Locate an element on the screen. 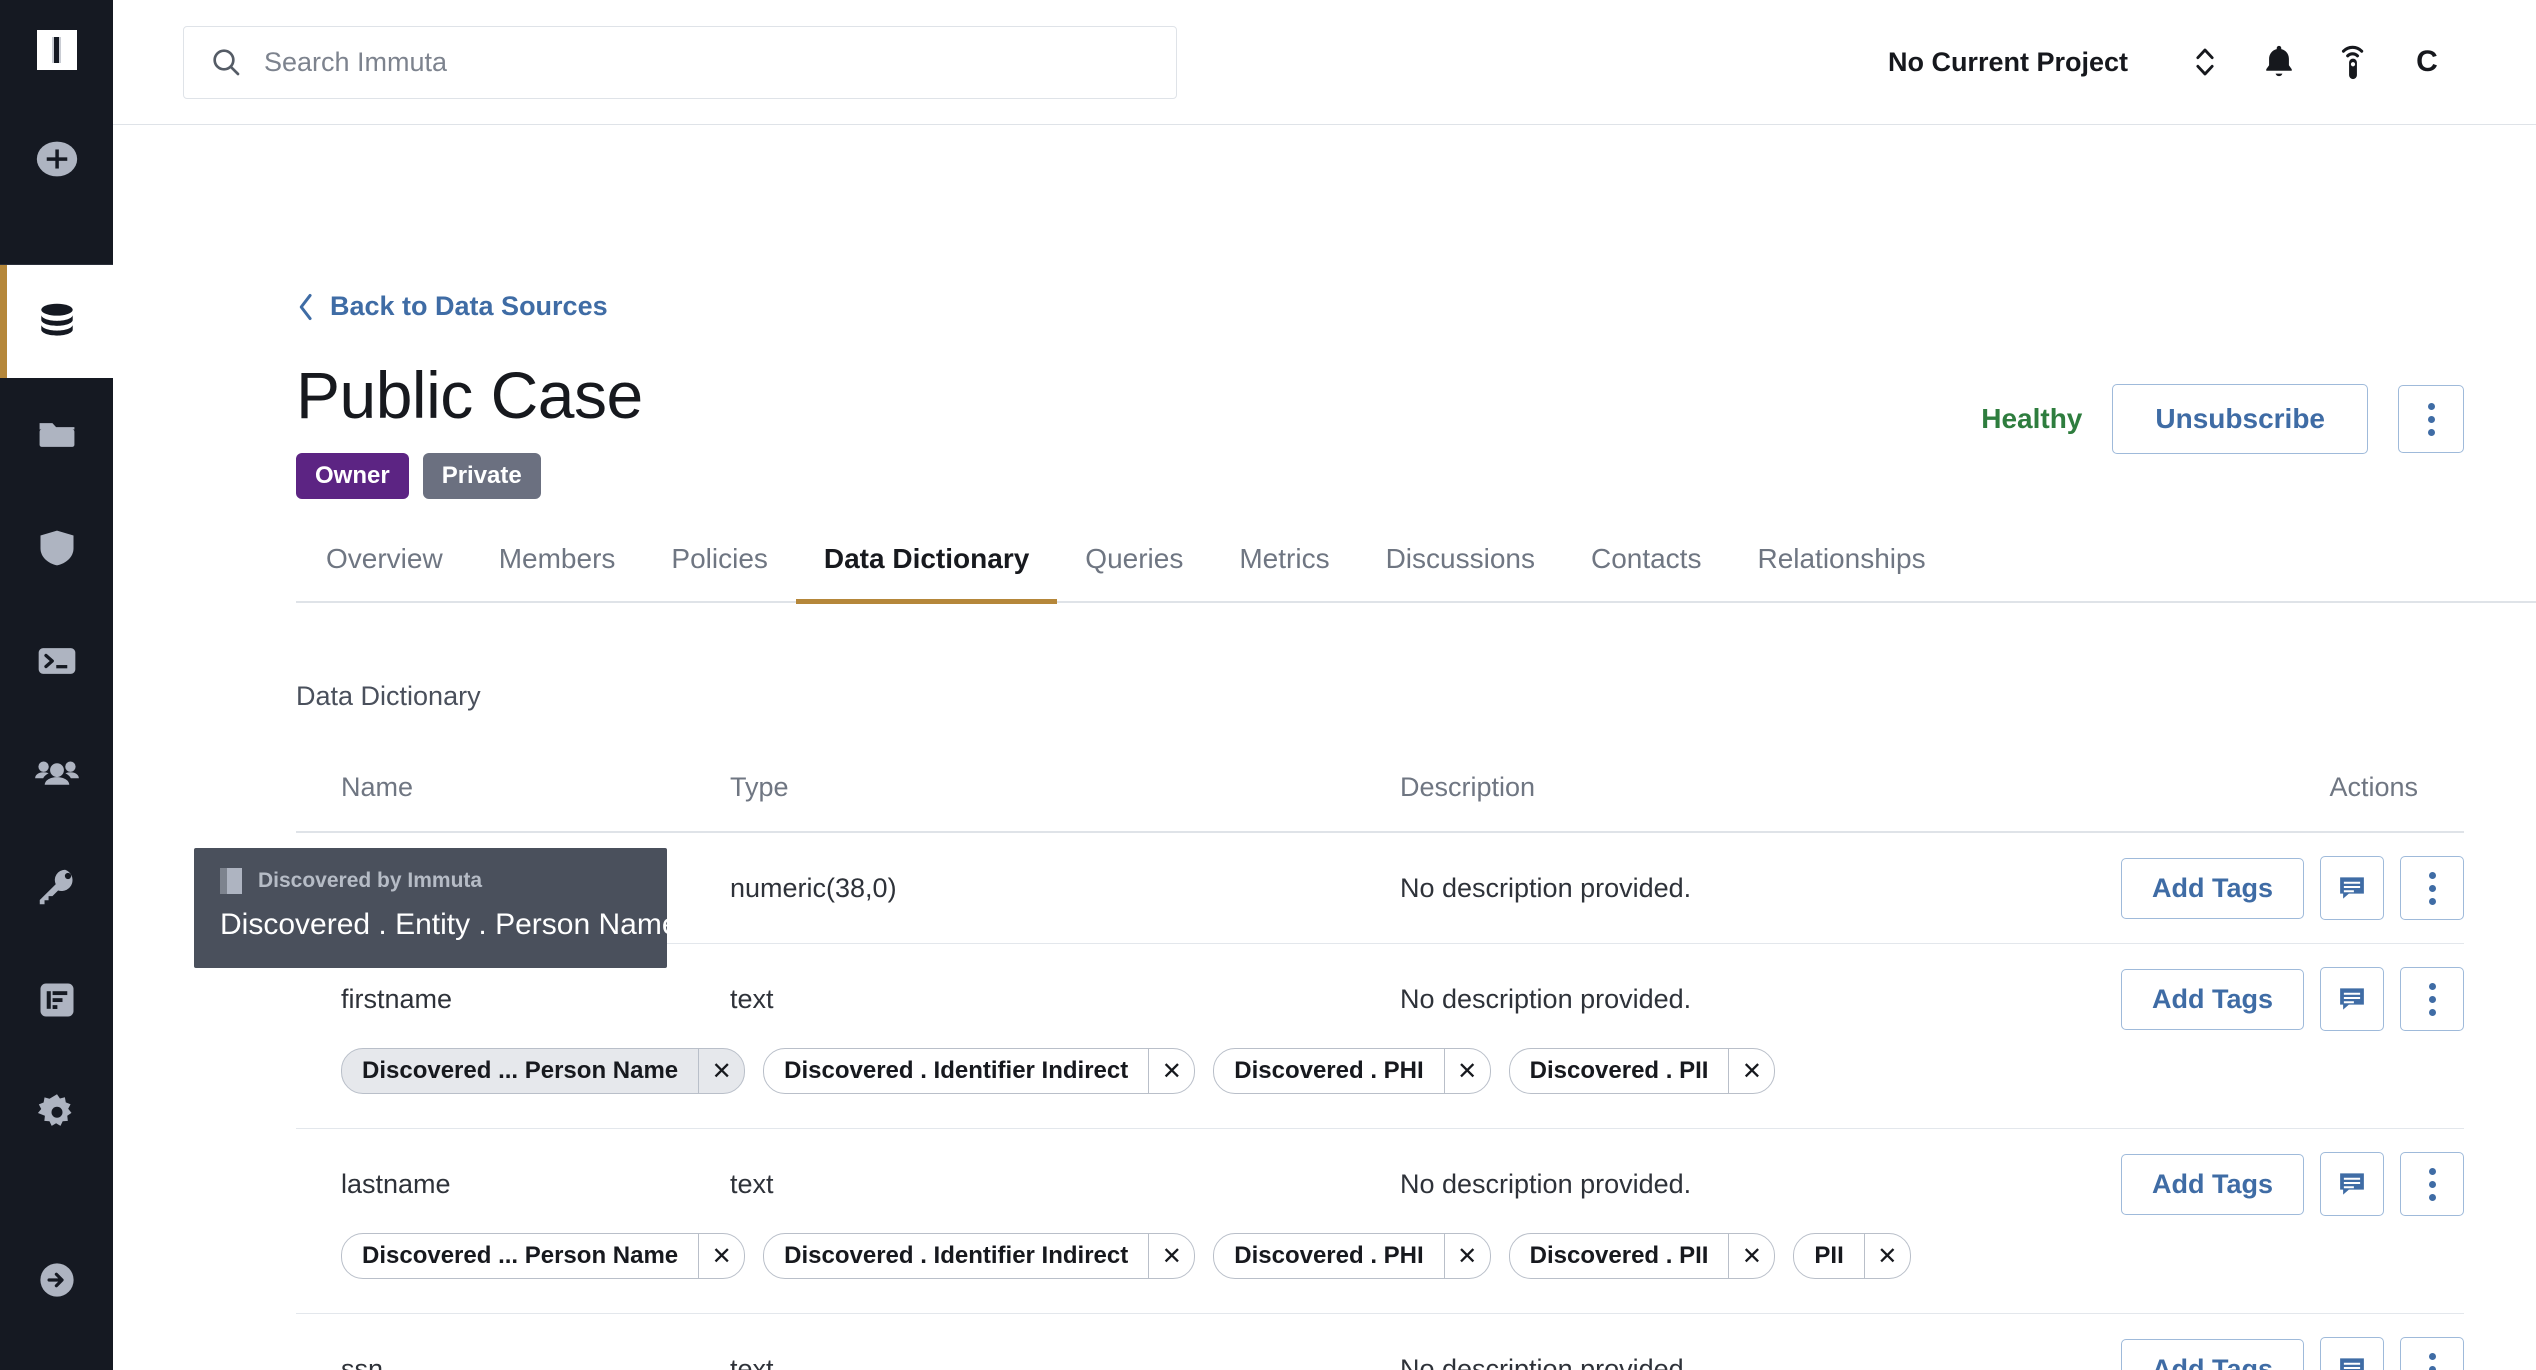  sidebar-item-identity is located at coordinates (56, 886).